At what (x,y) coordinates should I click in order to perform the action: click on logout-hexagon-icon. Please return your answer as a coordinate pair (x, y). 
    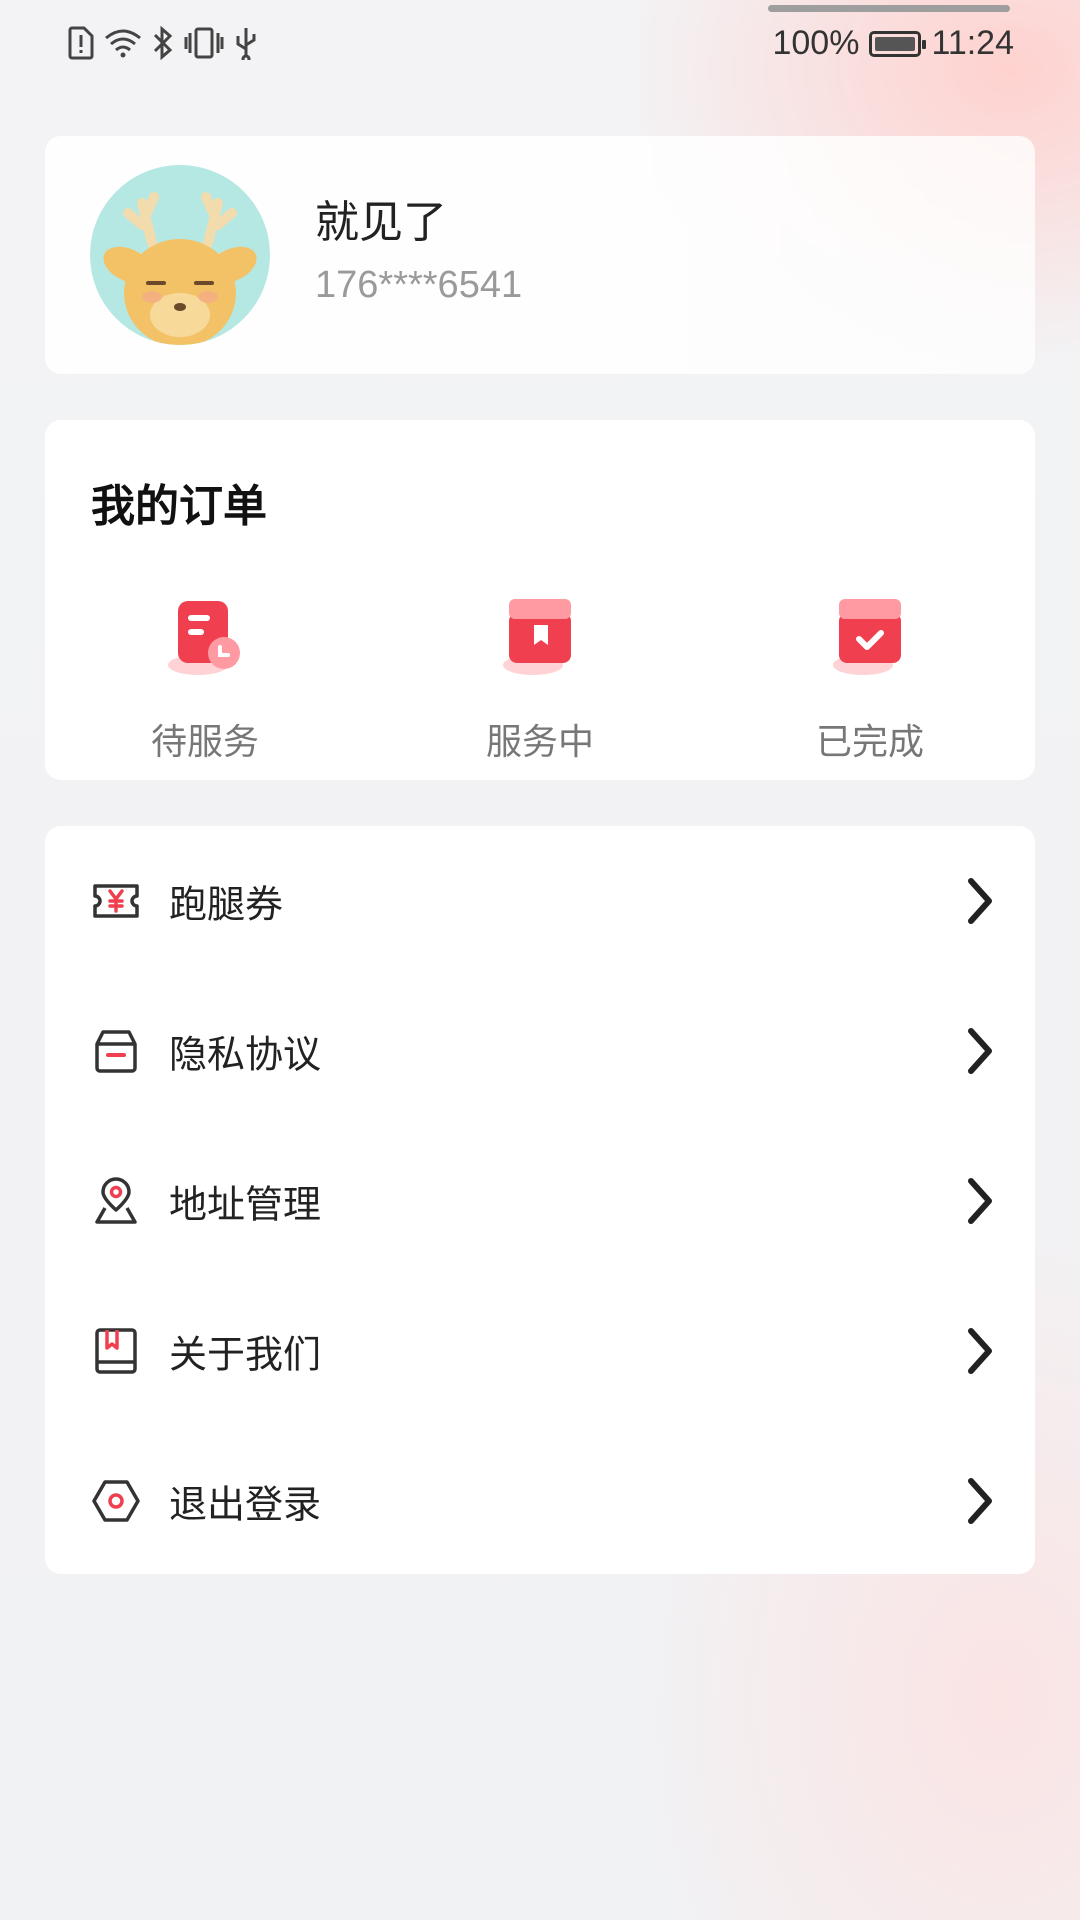
    Looking at the image, I should click on (116, 1501).